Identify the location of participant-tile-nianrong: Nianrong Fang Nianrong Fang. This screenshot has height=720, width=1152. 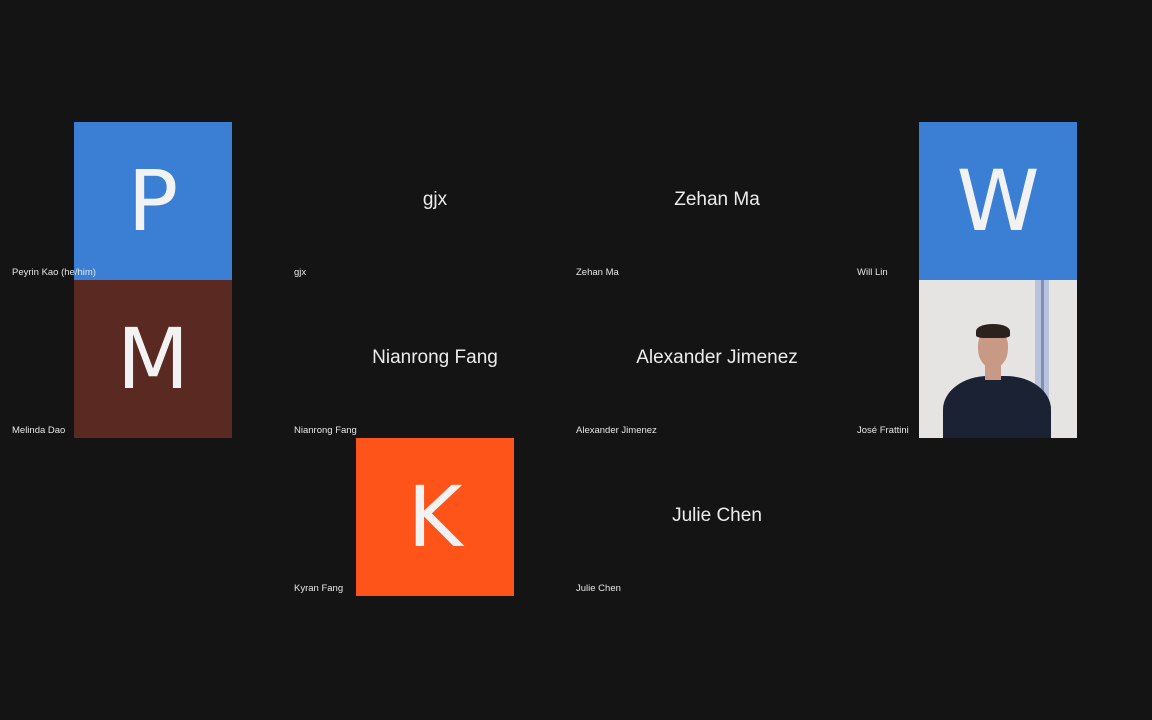
(435, 359).